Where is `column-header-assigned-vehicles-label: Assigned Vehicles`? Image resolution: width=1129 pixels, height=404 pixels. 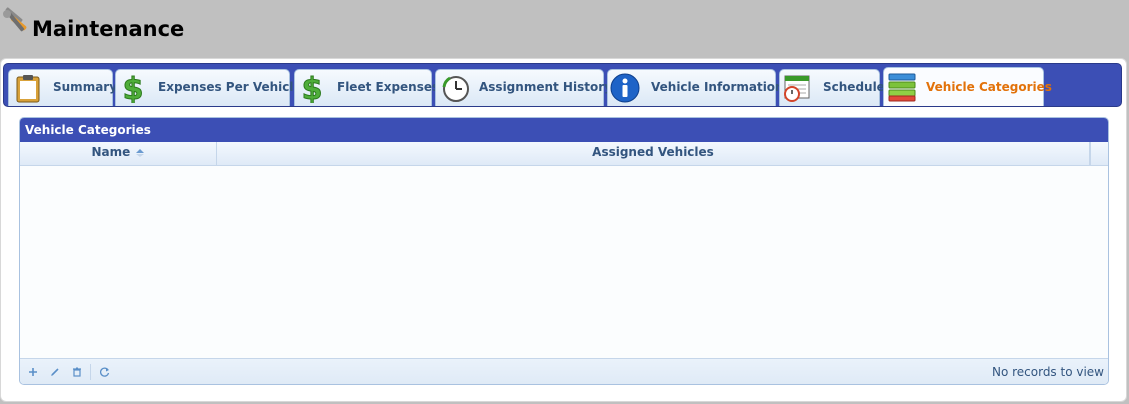
column-header-assigned-vehicles-label: Assigned Vehicles is located at coordinates (653, 152).